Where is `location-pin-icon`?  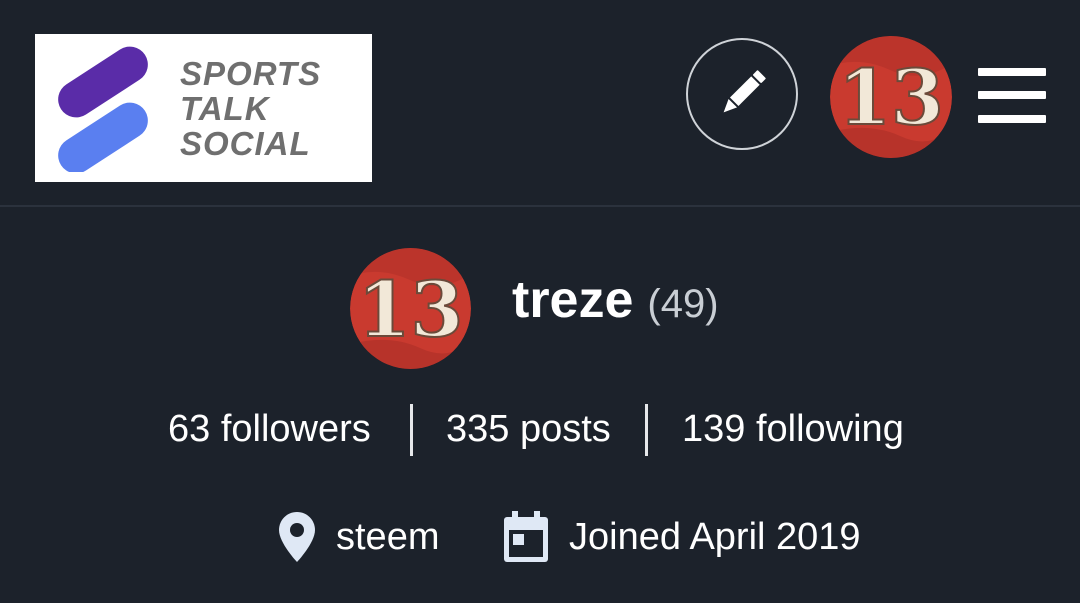 location-pin-icon is located at coordinates (297, 537).